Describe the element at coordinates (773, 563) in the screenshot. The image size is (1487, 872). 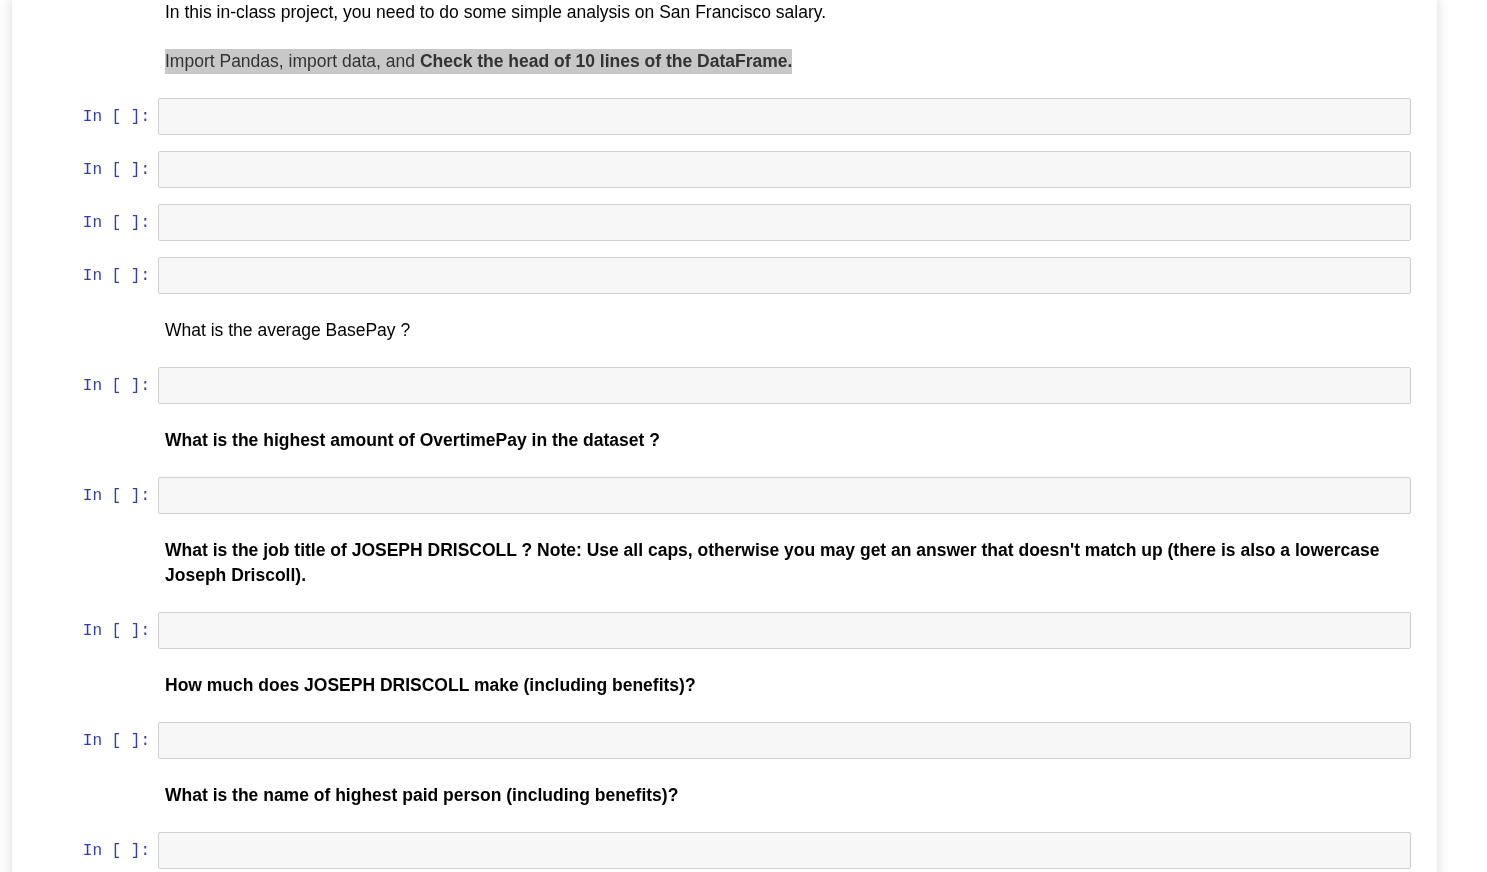
I see `markdown-text: What is the job title of JOSEPH DRISCOLL ? Note: Use all caps, otherwise you may get an answer that doesn't match up (there is also a lowercase Joseph Driscoll).` at that location.